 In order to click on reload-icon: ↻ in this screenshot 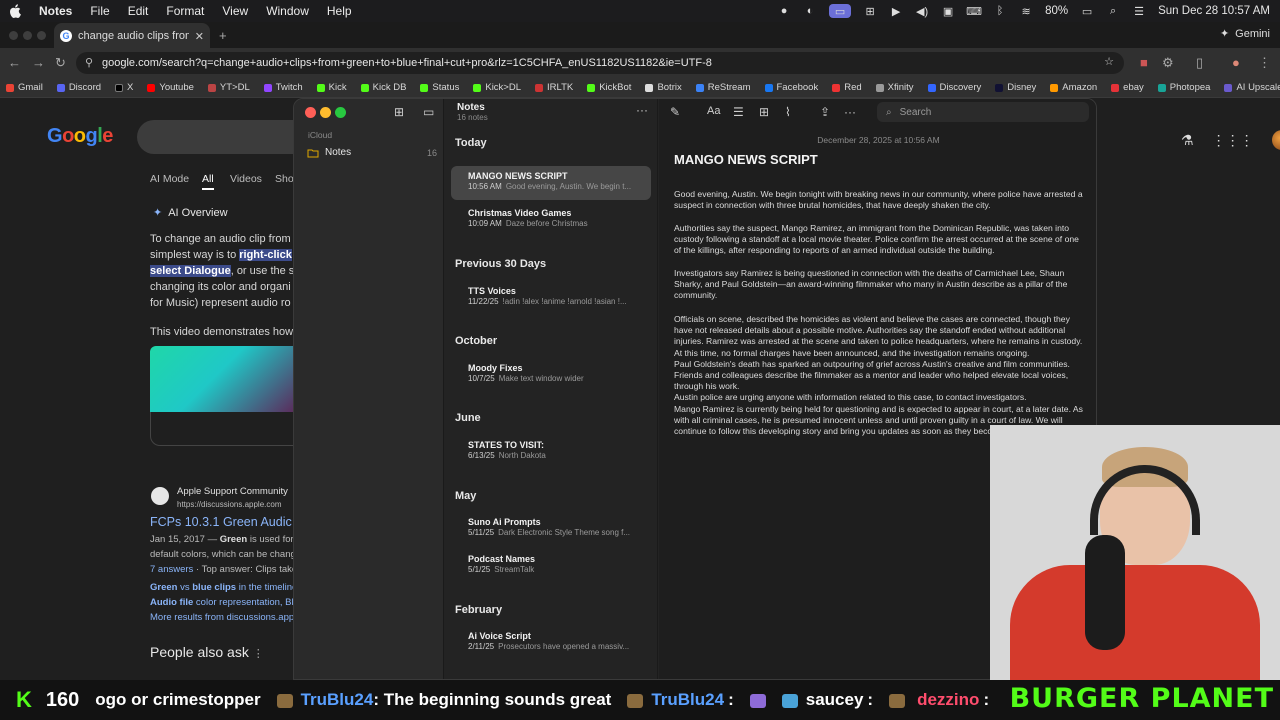, I will do `click(60, 63)`.